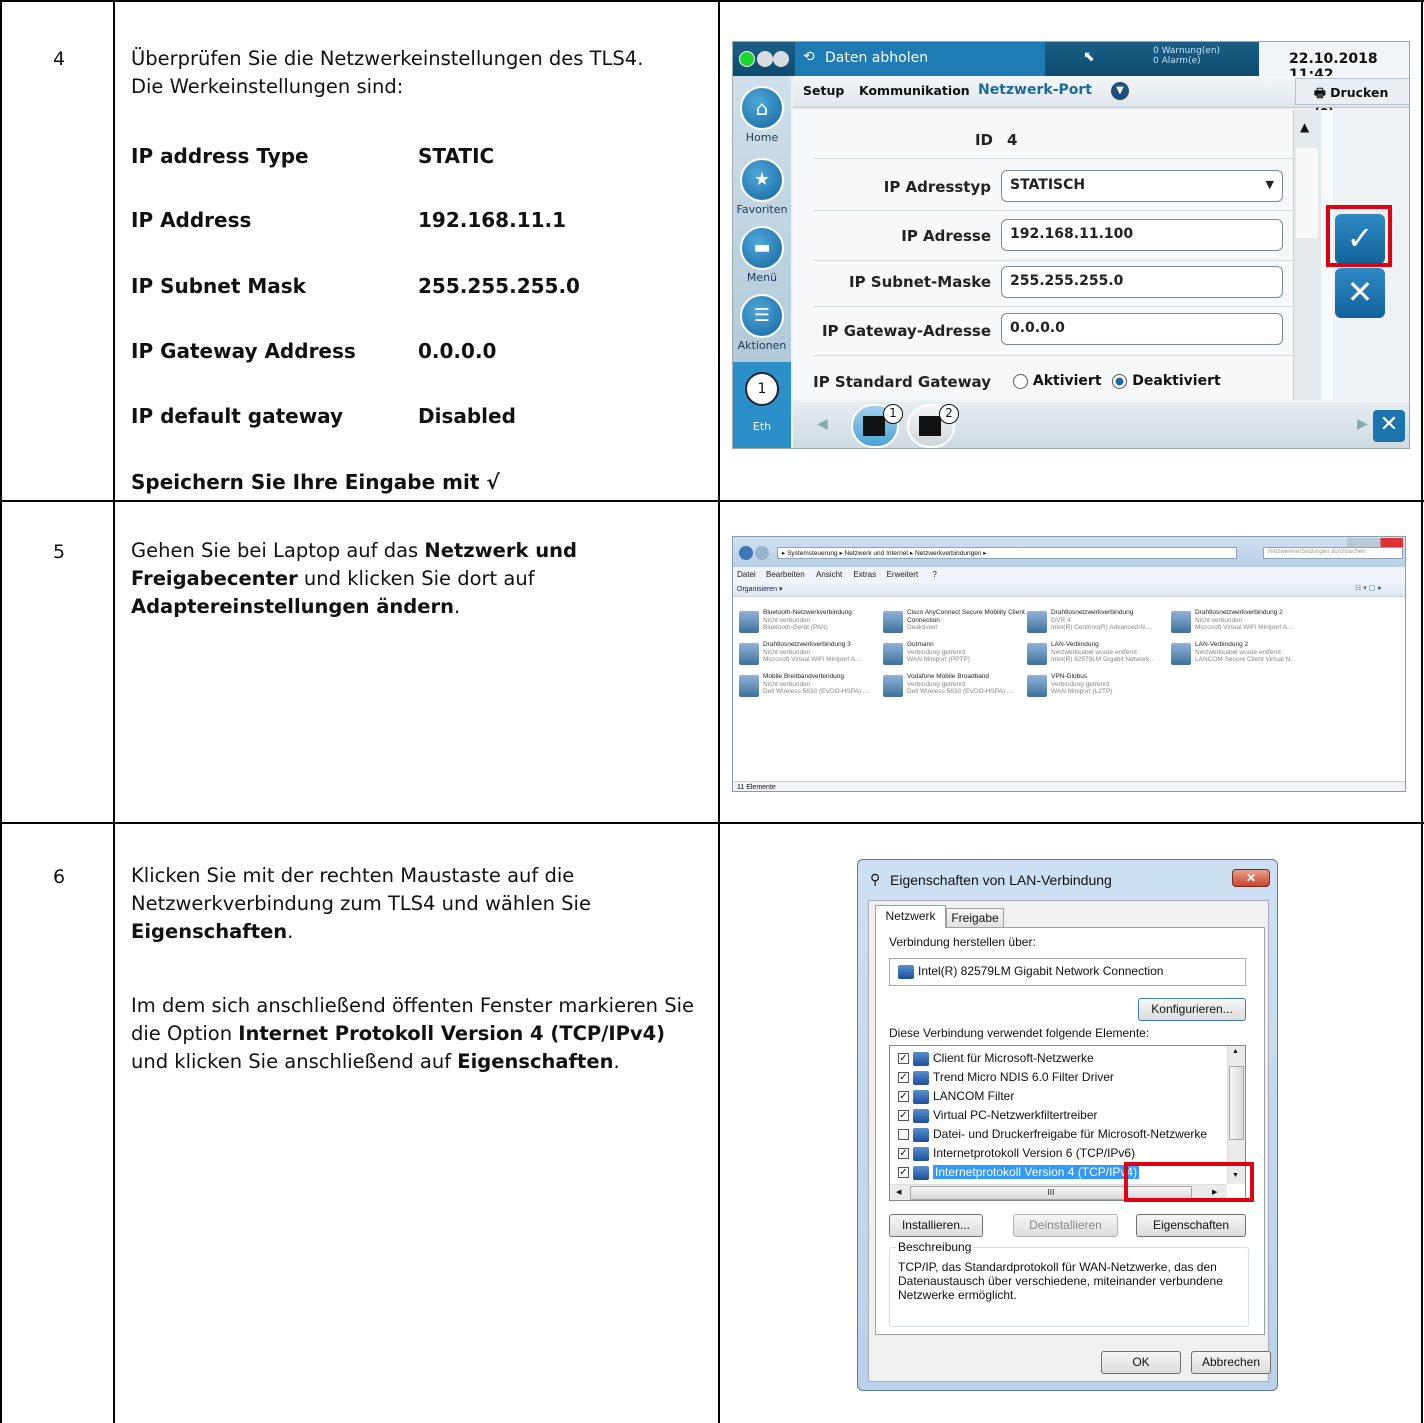 This screenshot has height=1423, width=1424. What do you see at coordinates (1006, 1077) in the screenshot?
I see `component-item: ✓ Trend Micro NDIS 6.0 Filter Driver` at bounding box center [1006, 1077].